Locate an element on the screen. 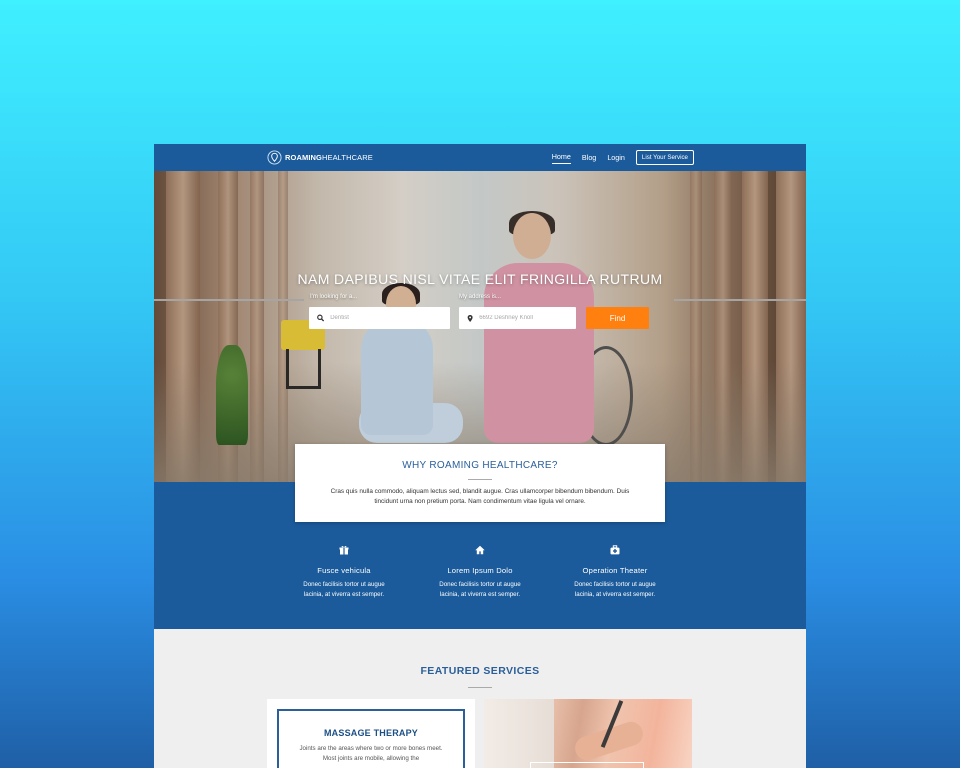 The width and height of the screenshot is (960, 768). service-search-field is located at coordinates (379, 318).